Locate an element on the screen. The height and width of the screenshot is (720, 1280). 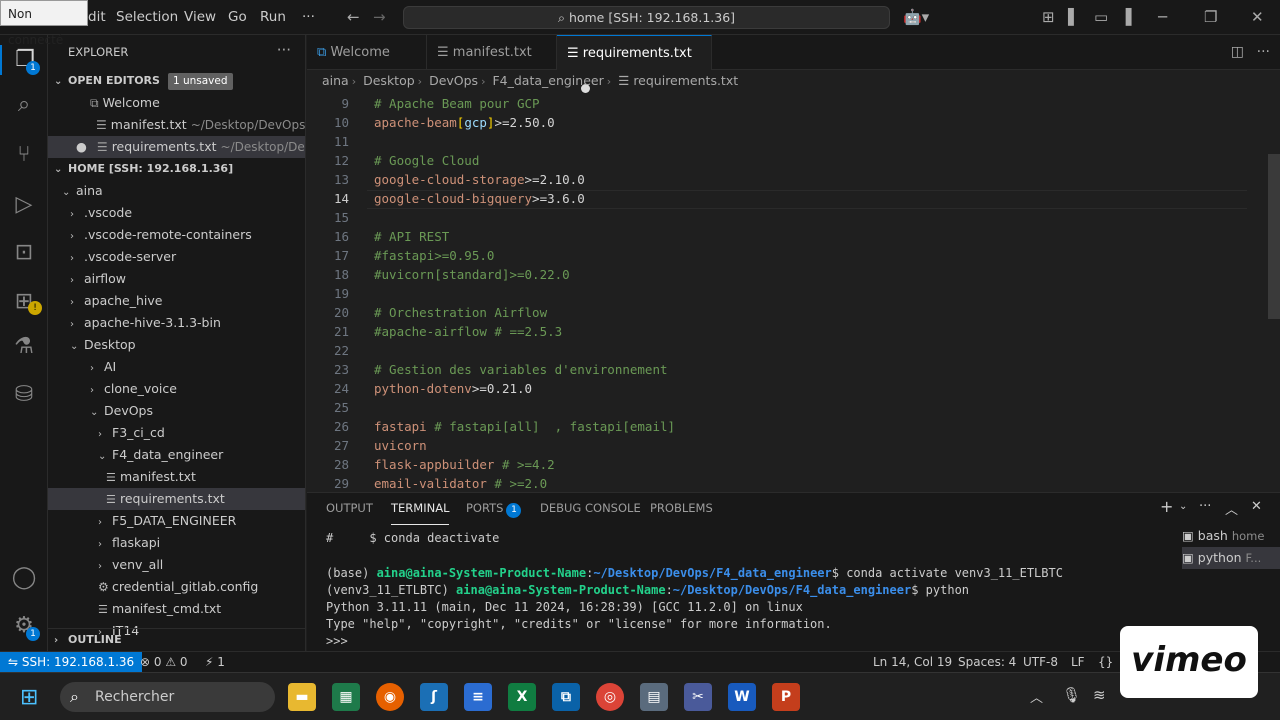
app-generic-icon: ▤ is located at coordinates (654, 697).